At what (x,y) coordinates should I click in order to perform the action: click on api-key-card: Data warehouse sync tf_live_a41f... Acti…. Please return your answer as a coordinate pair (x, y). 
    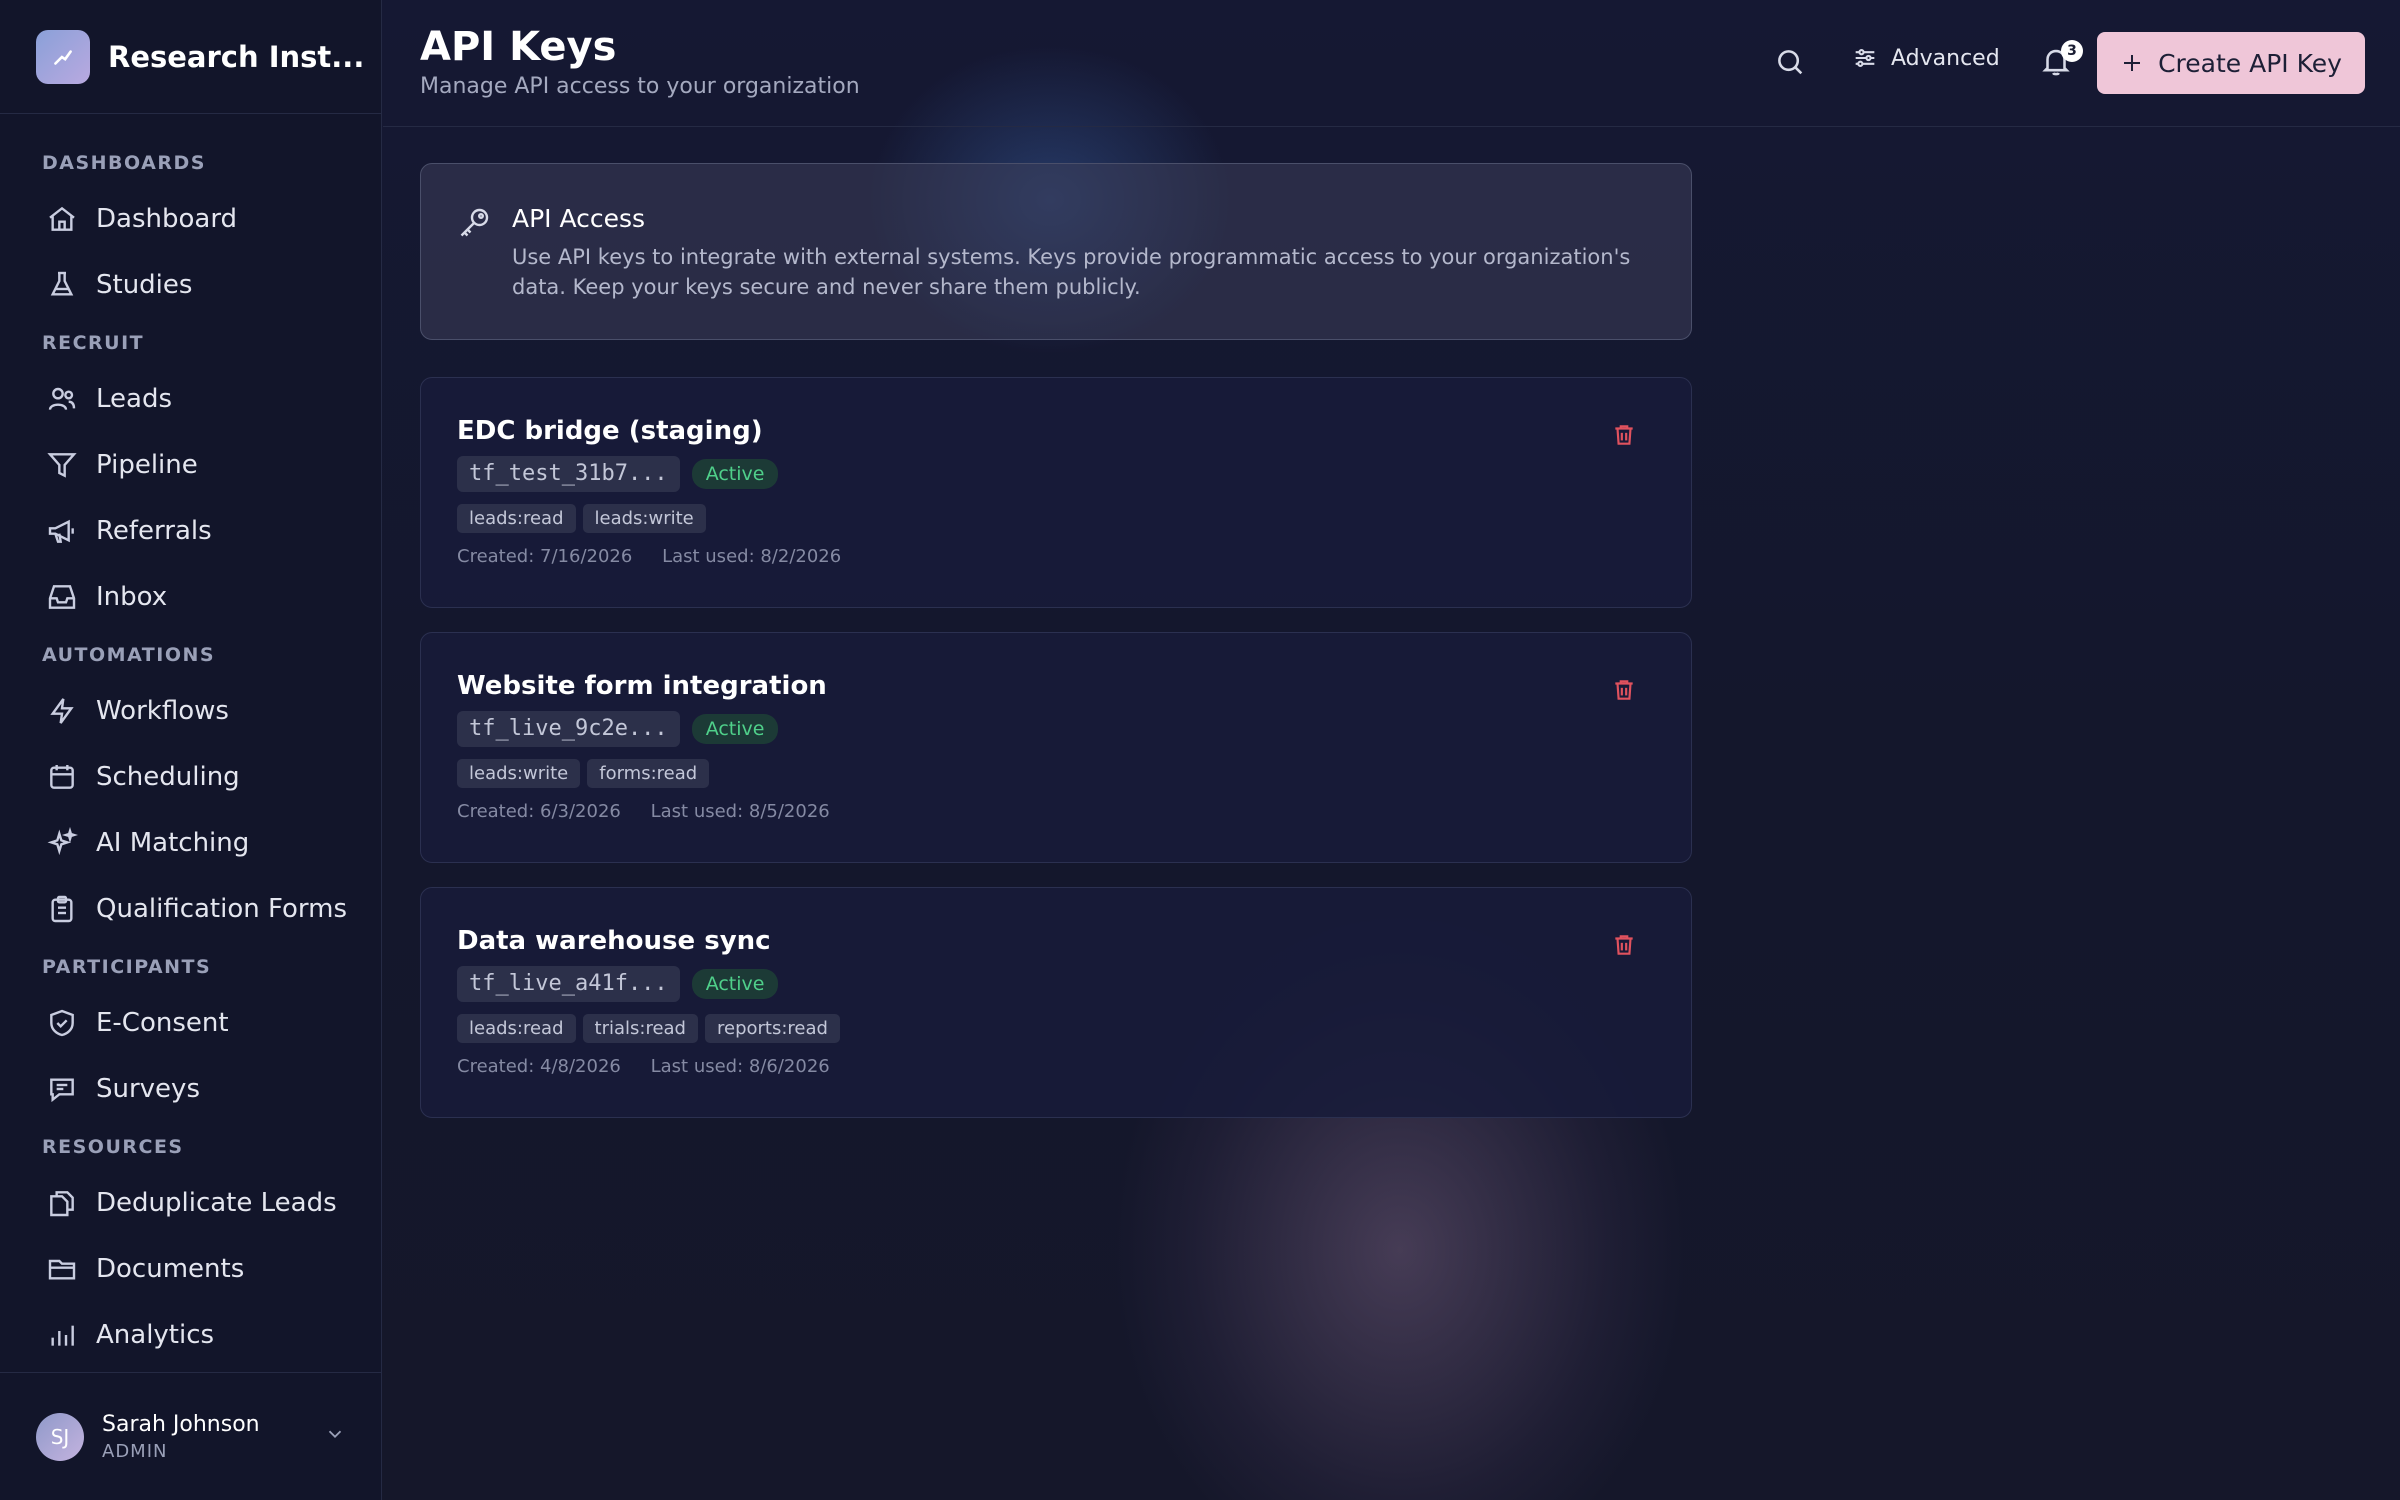
    Looking at the image, I should click on (1056, 1002).